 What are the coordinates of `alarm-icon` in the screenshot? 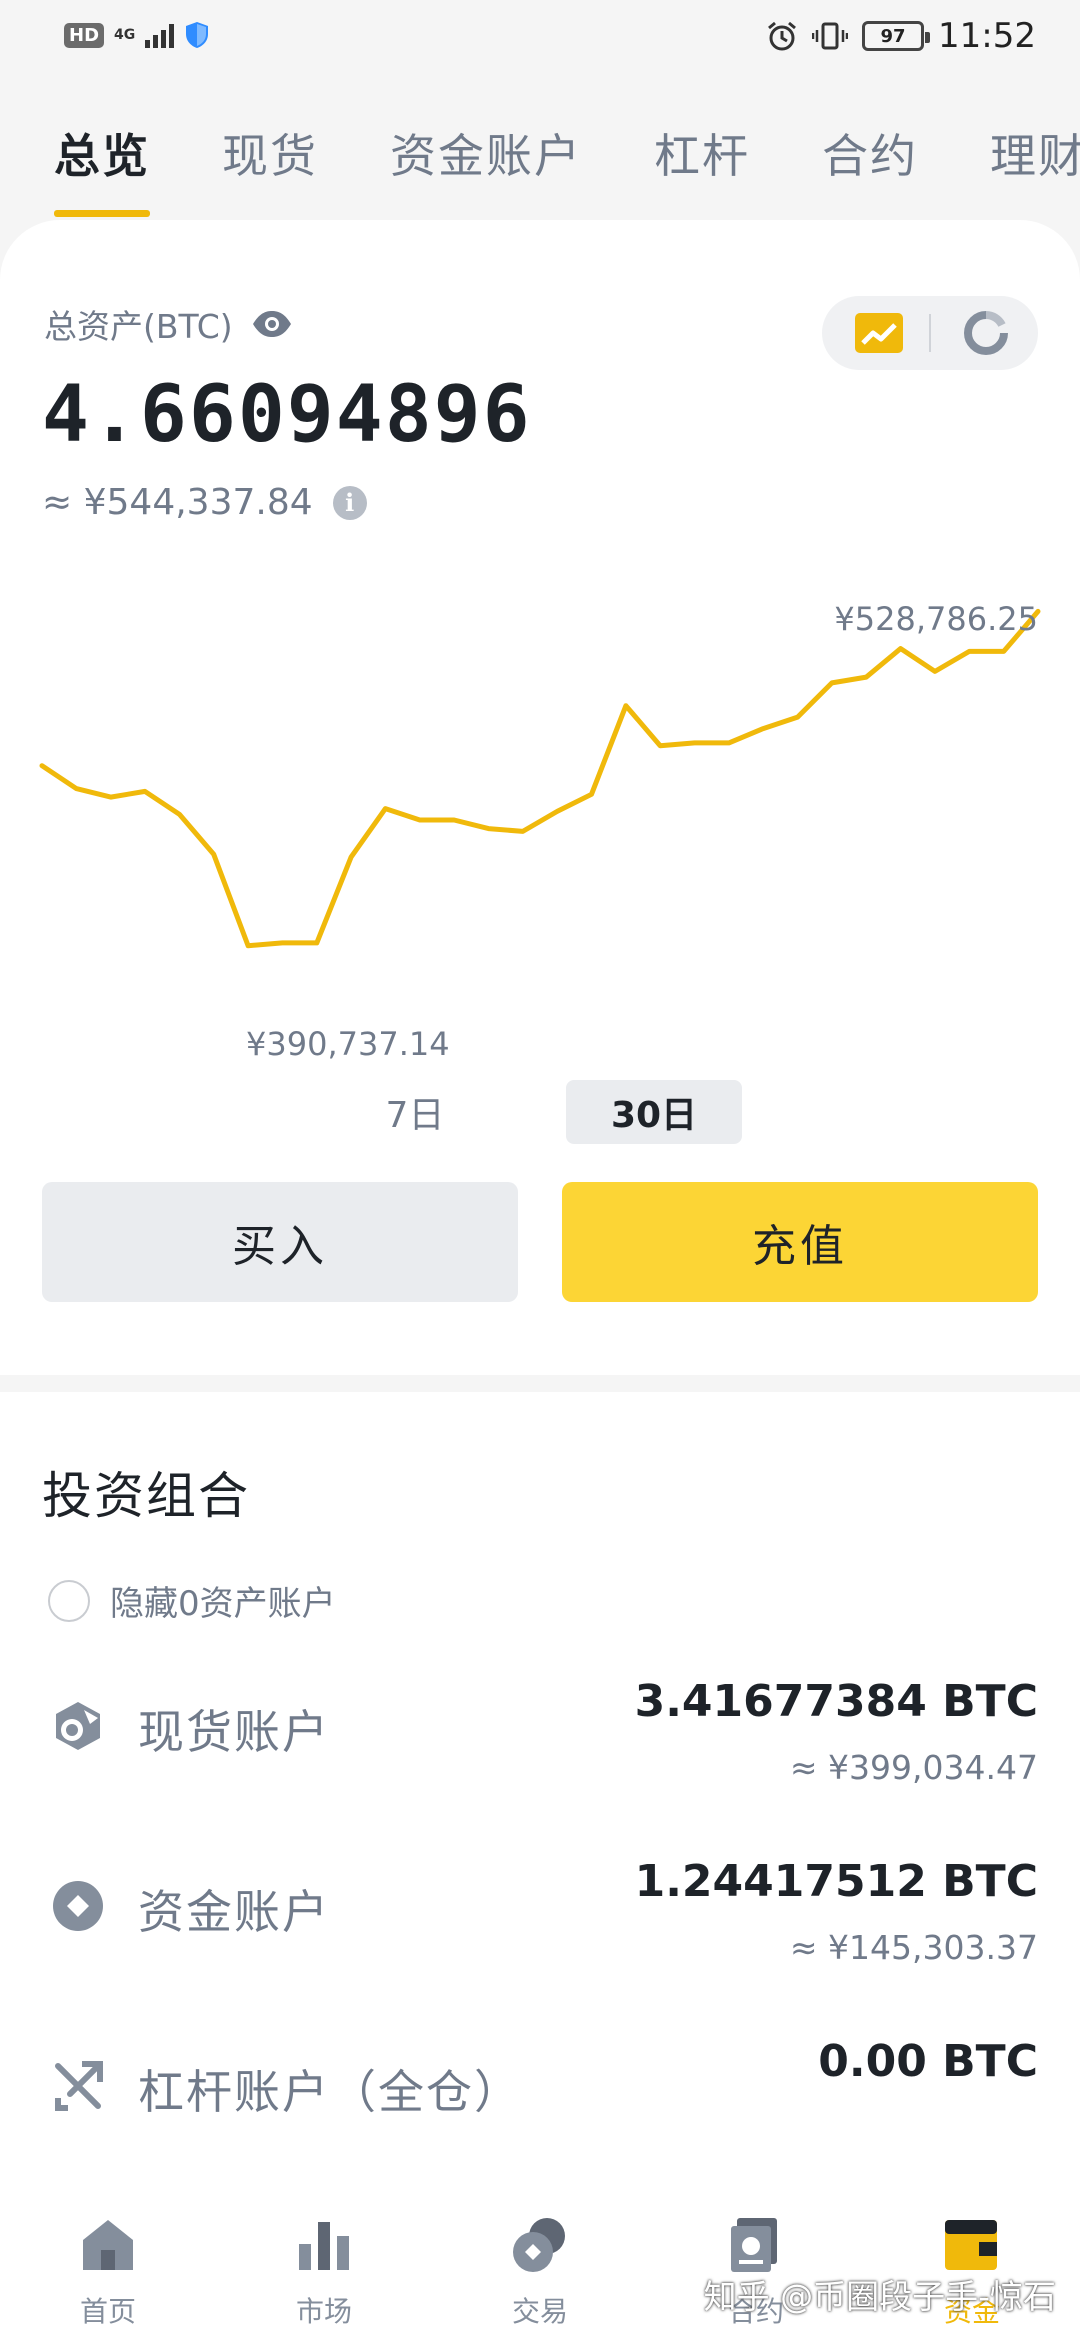 It's located at (782, 36).